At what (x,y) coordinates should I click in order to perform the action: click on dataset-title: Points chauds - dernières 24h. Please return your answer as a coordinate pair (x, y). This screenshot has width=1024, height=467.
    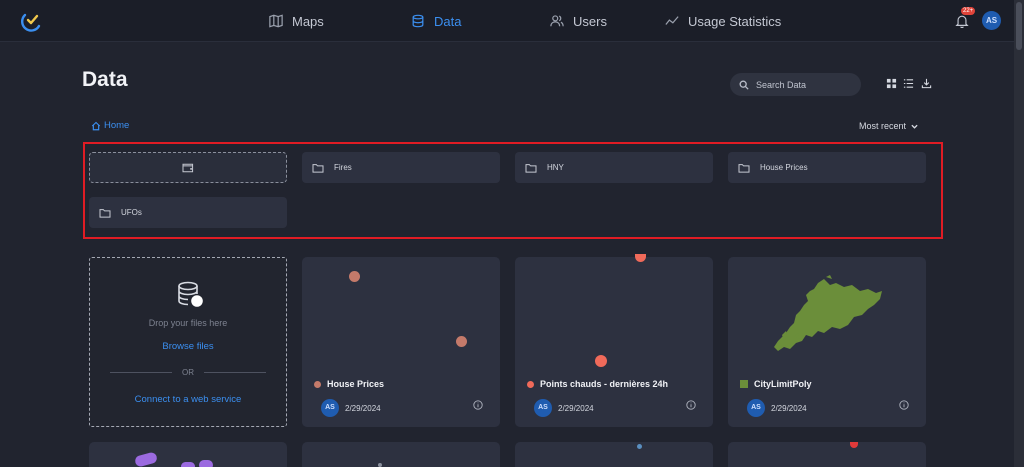
    Looking at the image, I should click on (597, 384).